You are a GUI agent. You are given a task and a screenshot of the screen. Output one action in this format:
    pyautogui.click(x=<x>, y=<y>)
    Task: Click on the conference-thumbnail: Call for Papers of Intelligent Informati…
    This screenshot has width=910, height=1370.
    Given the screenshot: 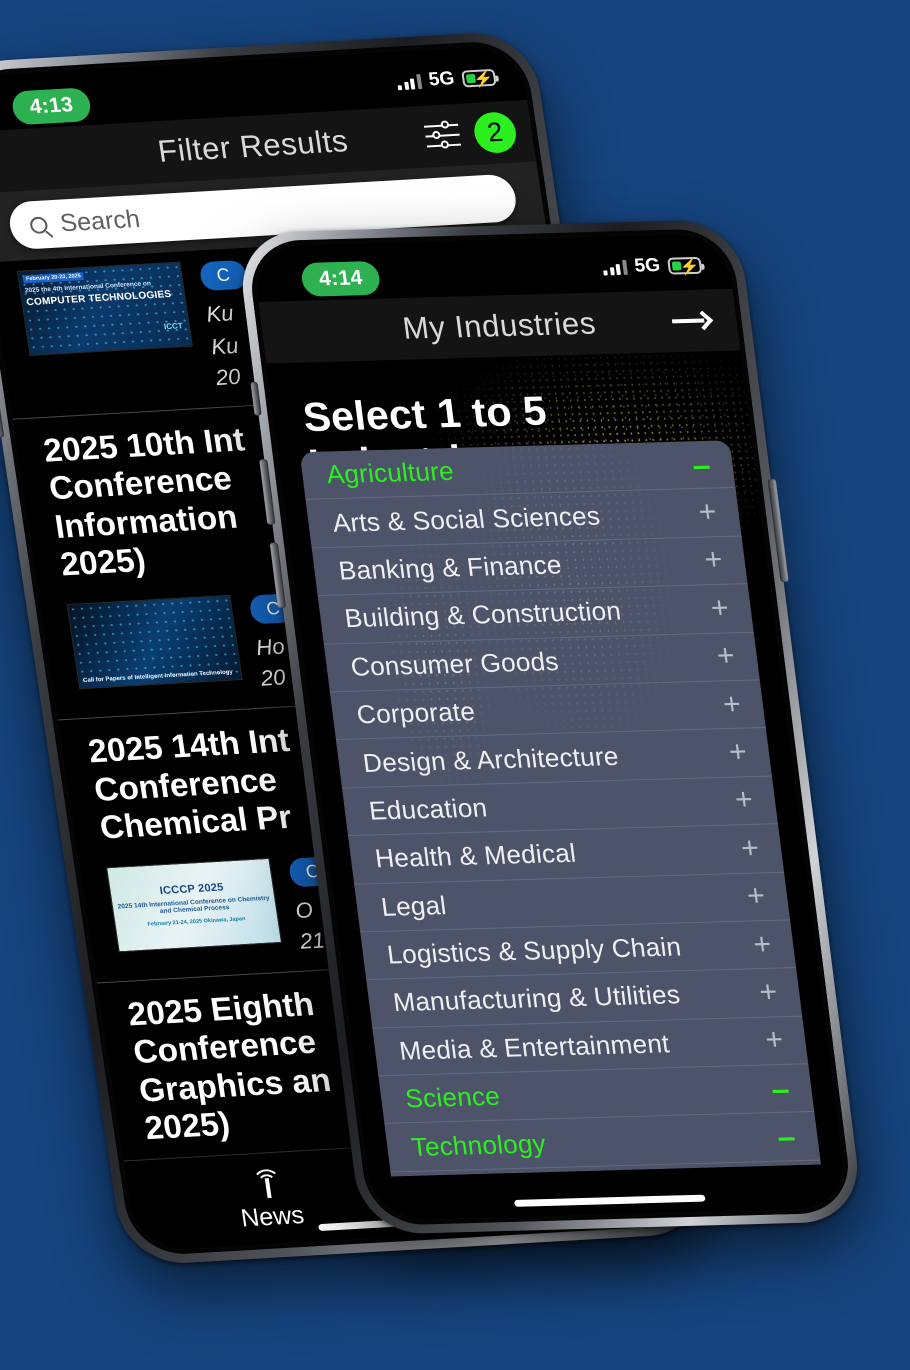 What is the action you would take?
    pyautogui.click(x=154, y=642)
    